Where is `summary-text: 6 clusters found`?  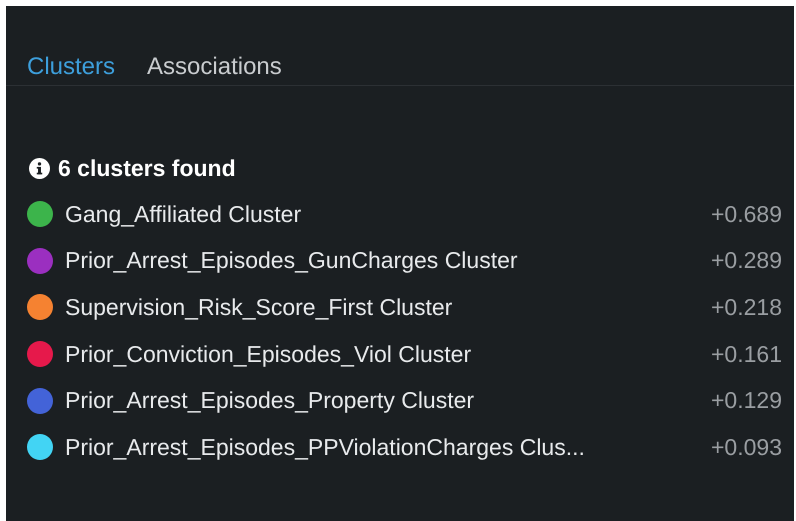
summary-text: 6 clusters found is located at coordinates (147, 168).